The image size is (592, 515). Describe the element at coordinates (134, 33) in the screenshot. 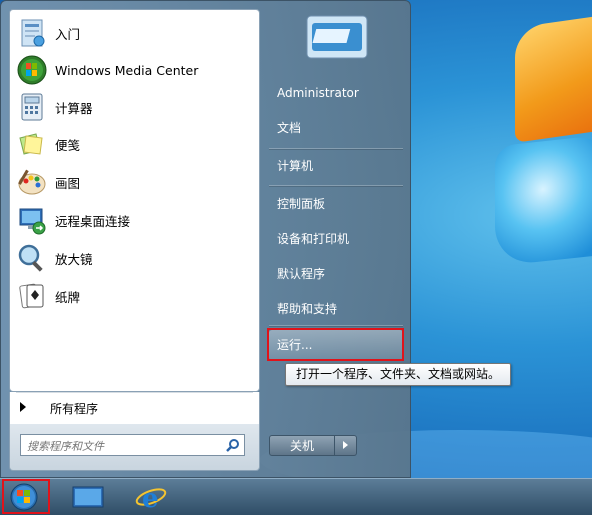

I see `program-item-getting-started: 入门` at that location.